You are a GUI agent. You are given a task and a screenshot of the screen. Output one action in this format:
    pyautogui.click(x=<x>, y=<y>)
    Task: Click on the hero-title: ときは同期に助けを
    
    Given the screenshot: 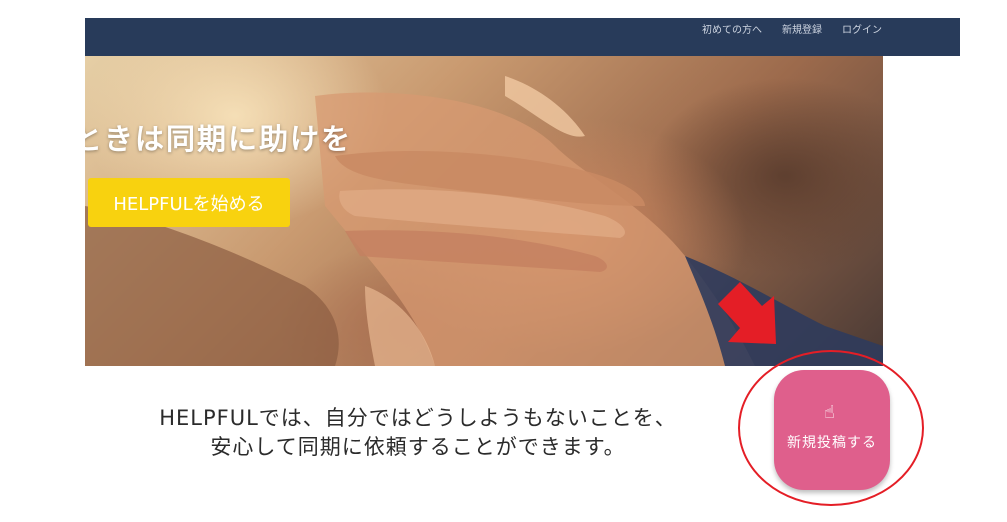 What is the action you would take?
    pyautogui.click(x=219, y=139)
    